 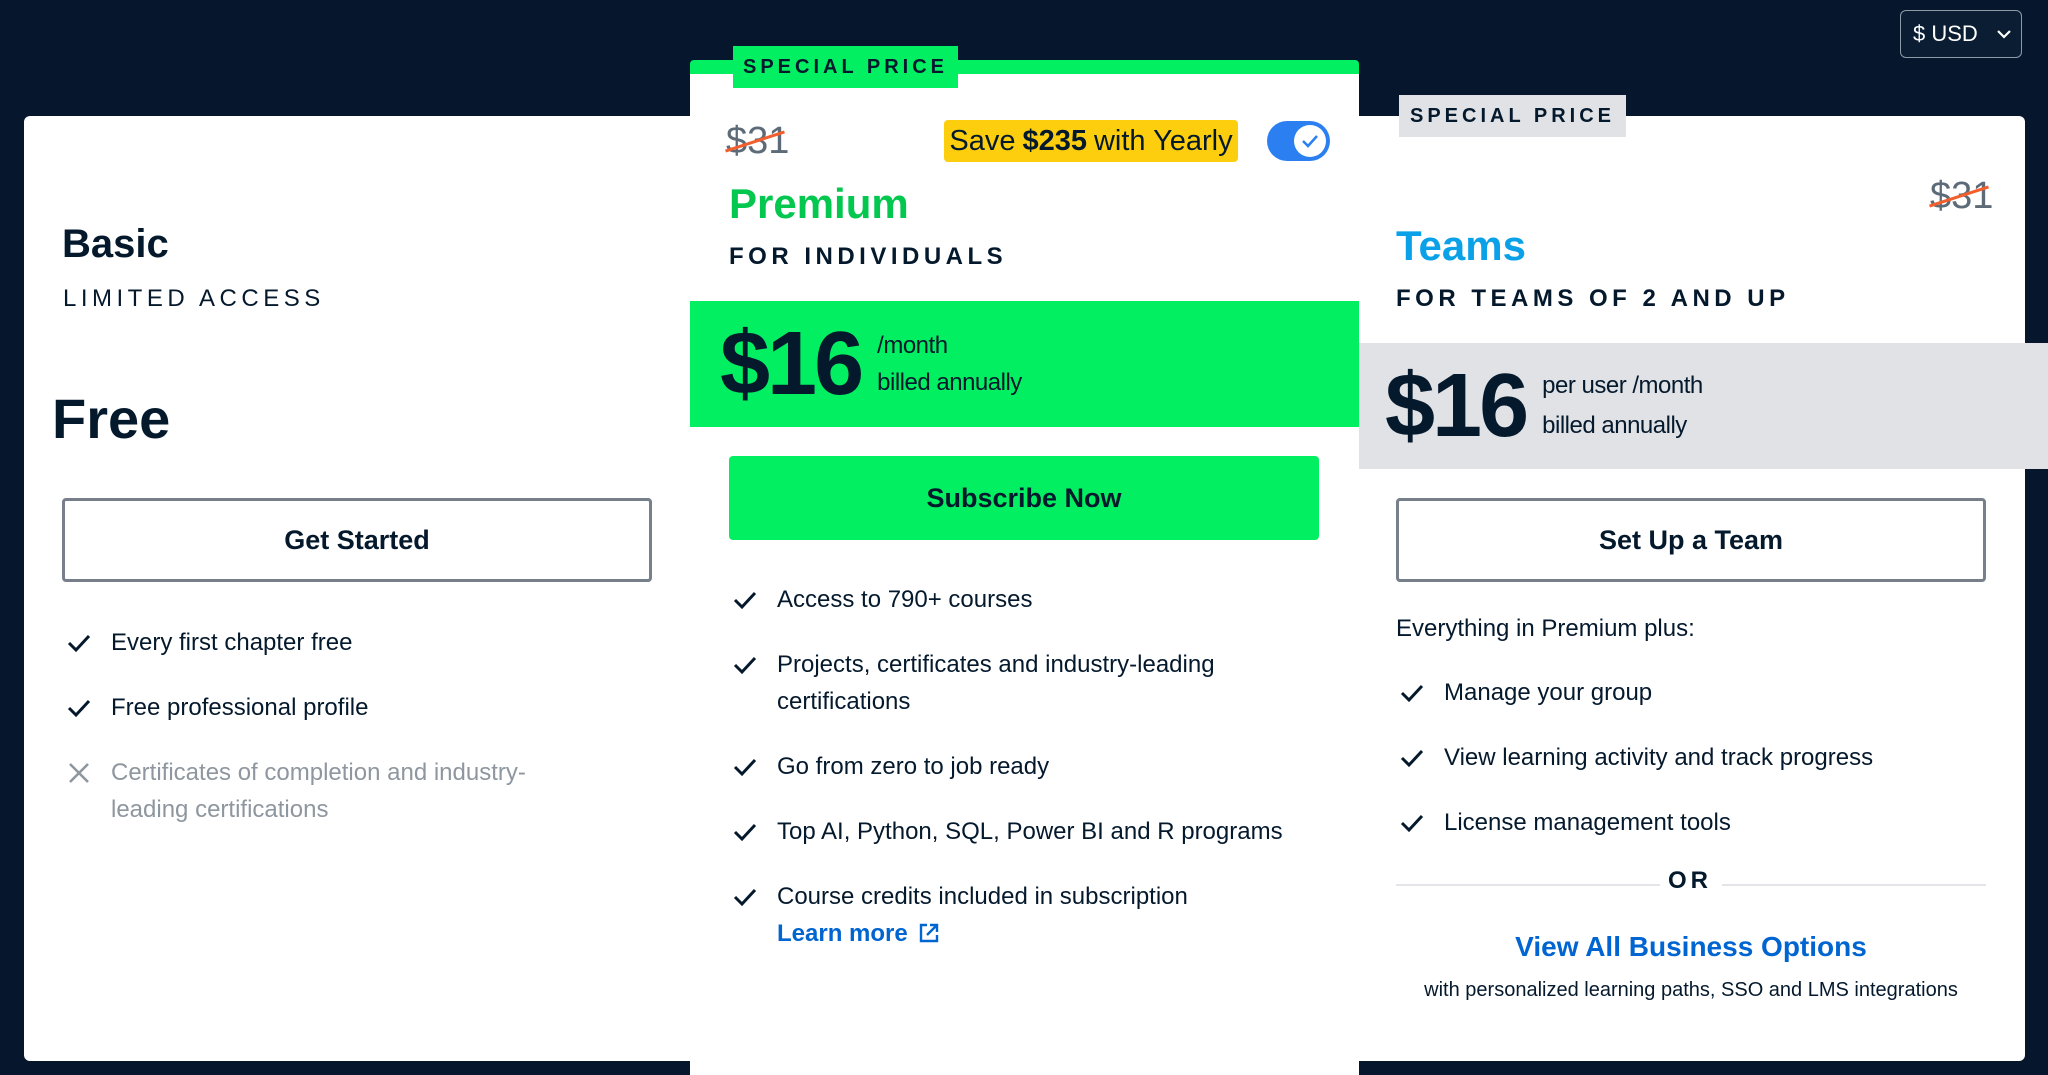 What do you see at coordinates (111, 418) in the screenshot?
I see `basic-price: Free` at bounding box center [111, 418].